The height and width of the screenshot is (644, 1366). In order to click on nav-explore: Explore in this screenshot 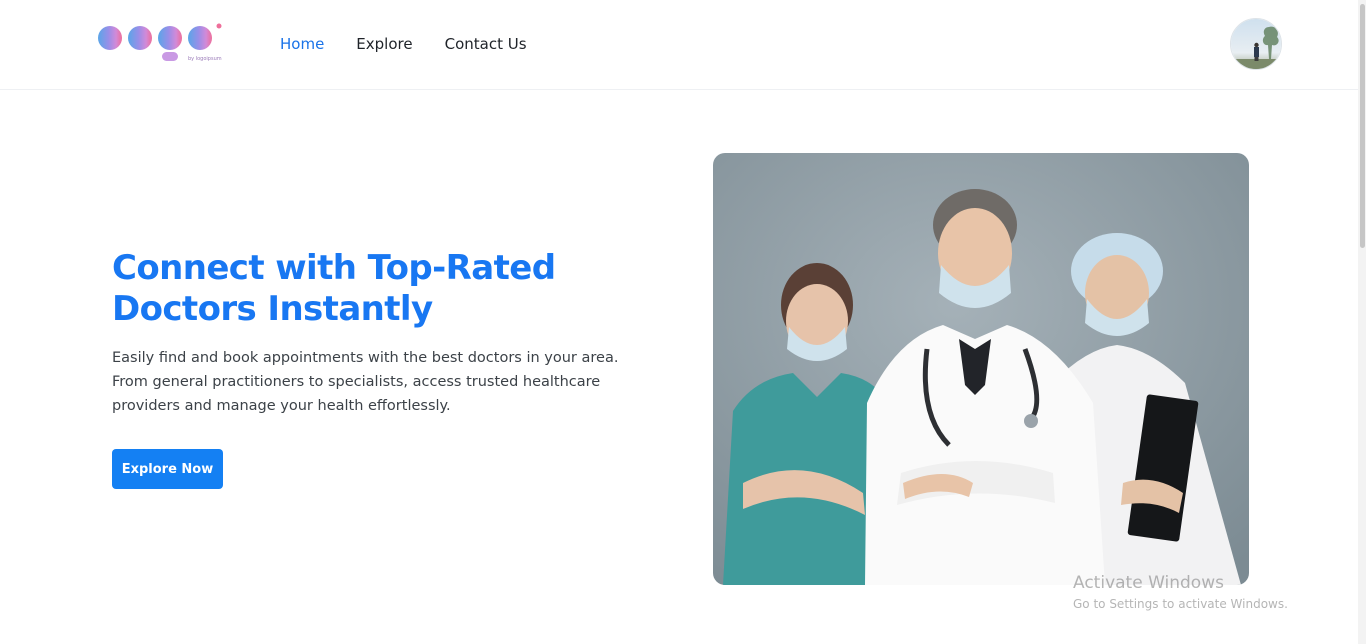, I will do `click(384, 44)`.